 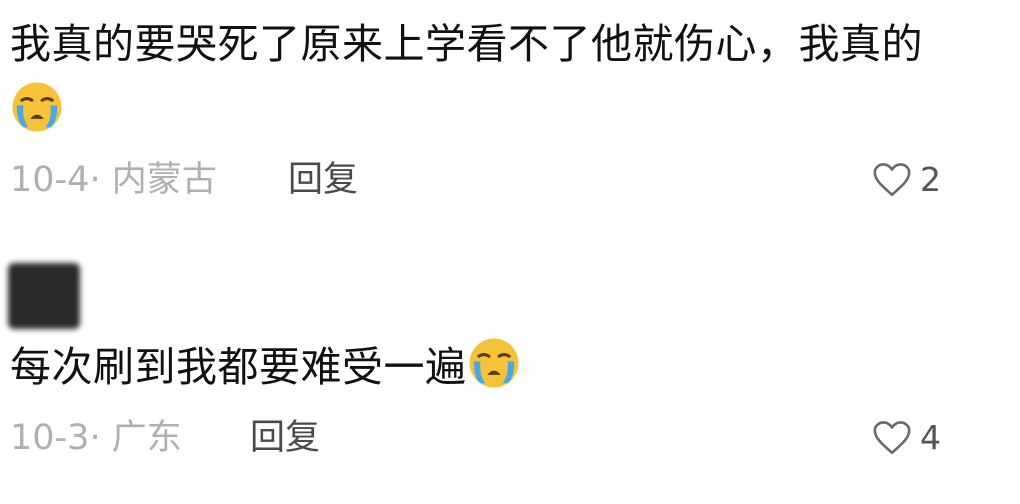 I want to click on comment-1-date: 10-4, so click(x=50, y=180).